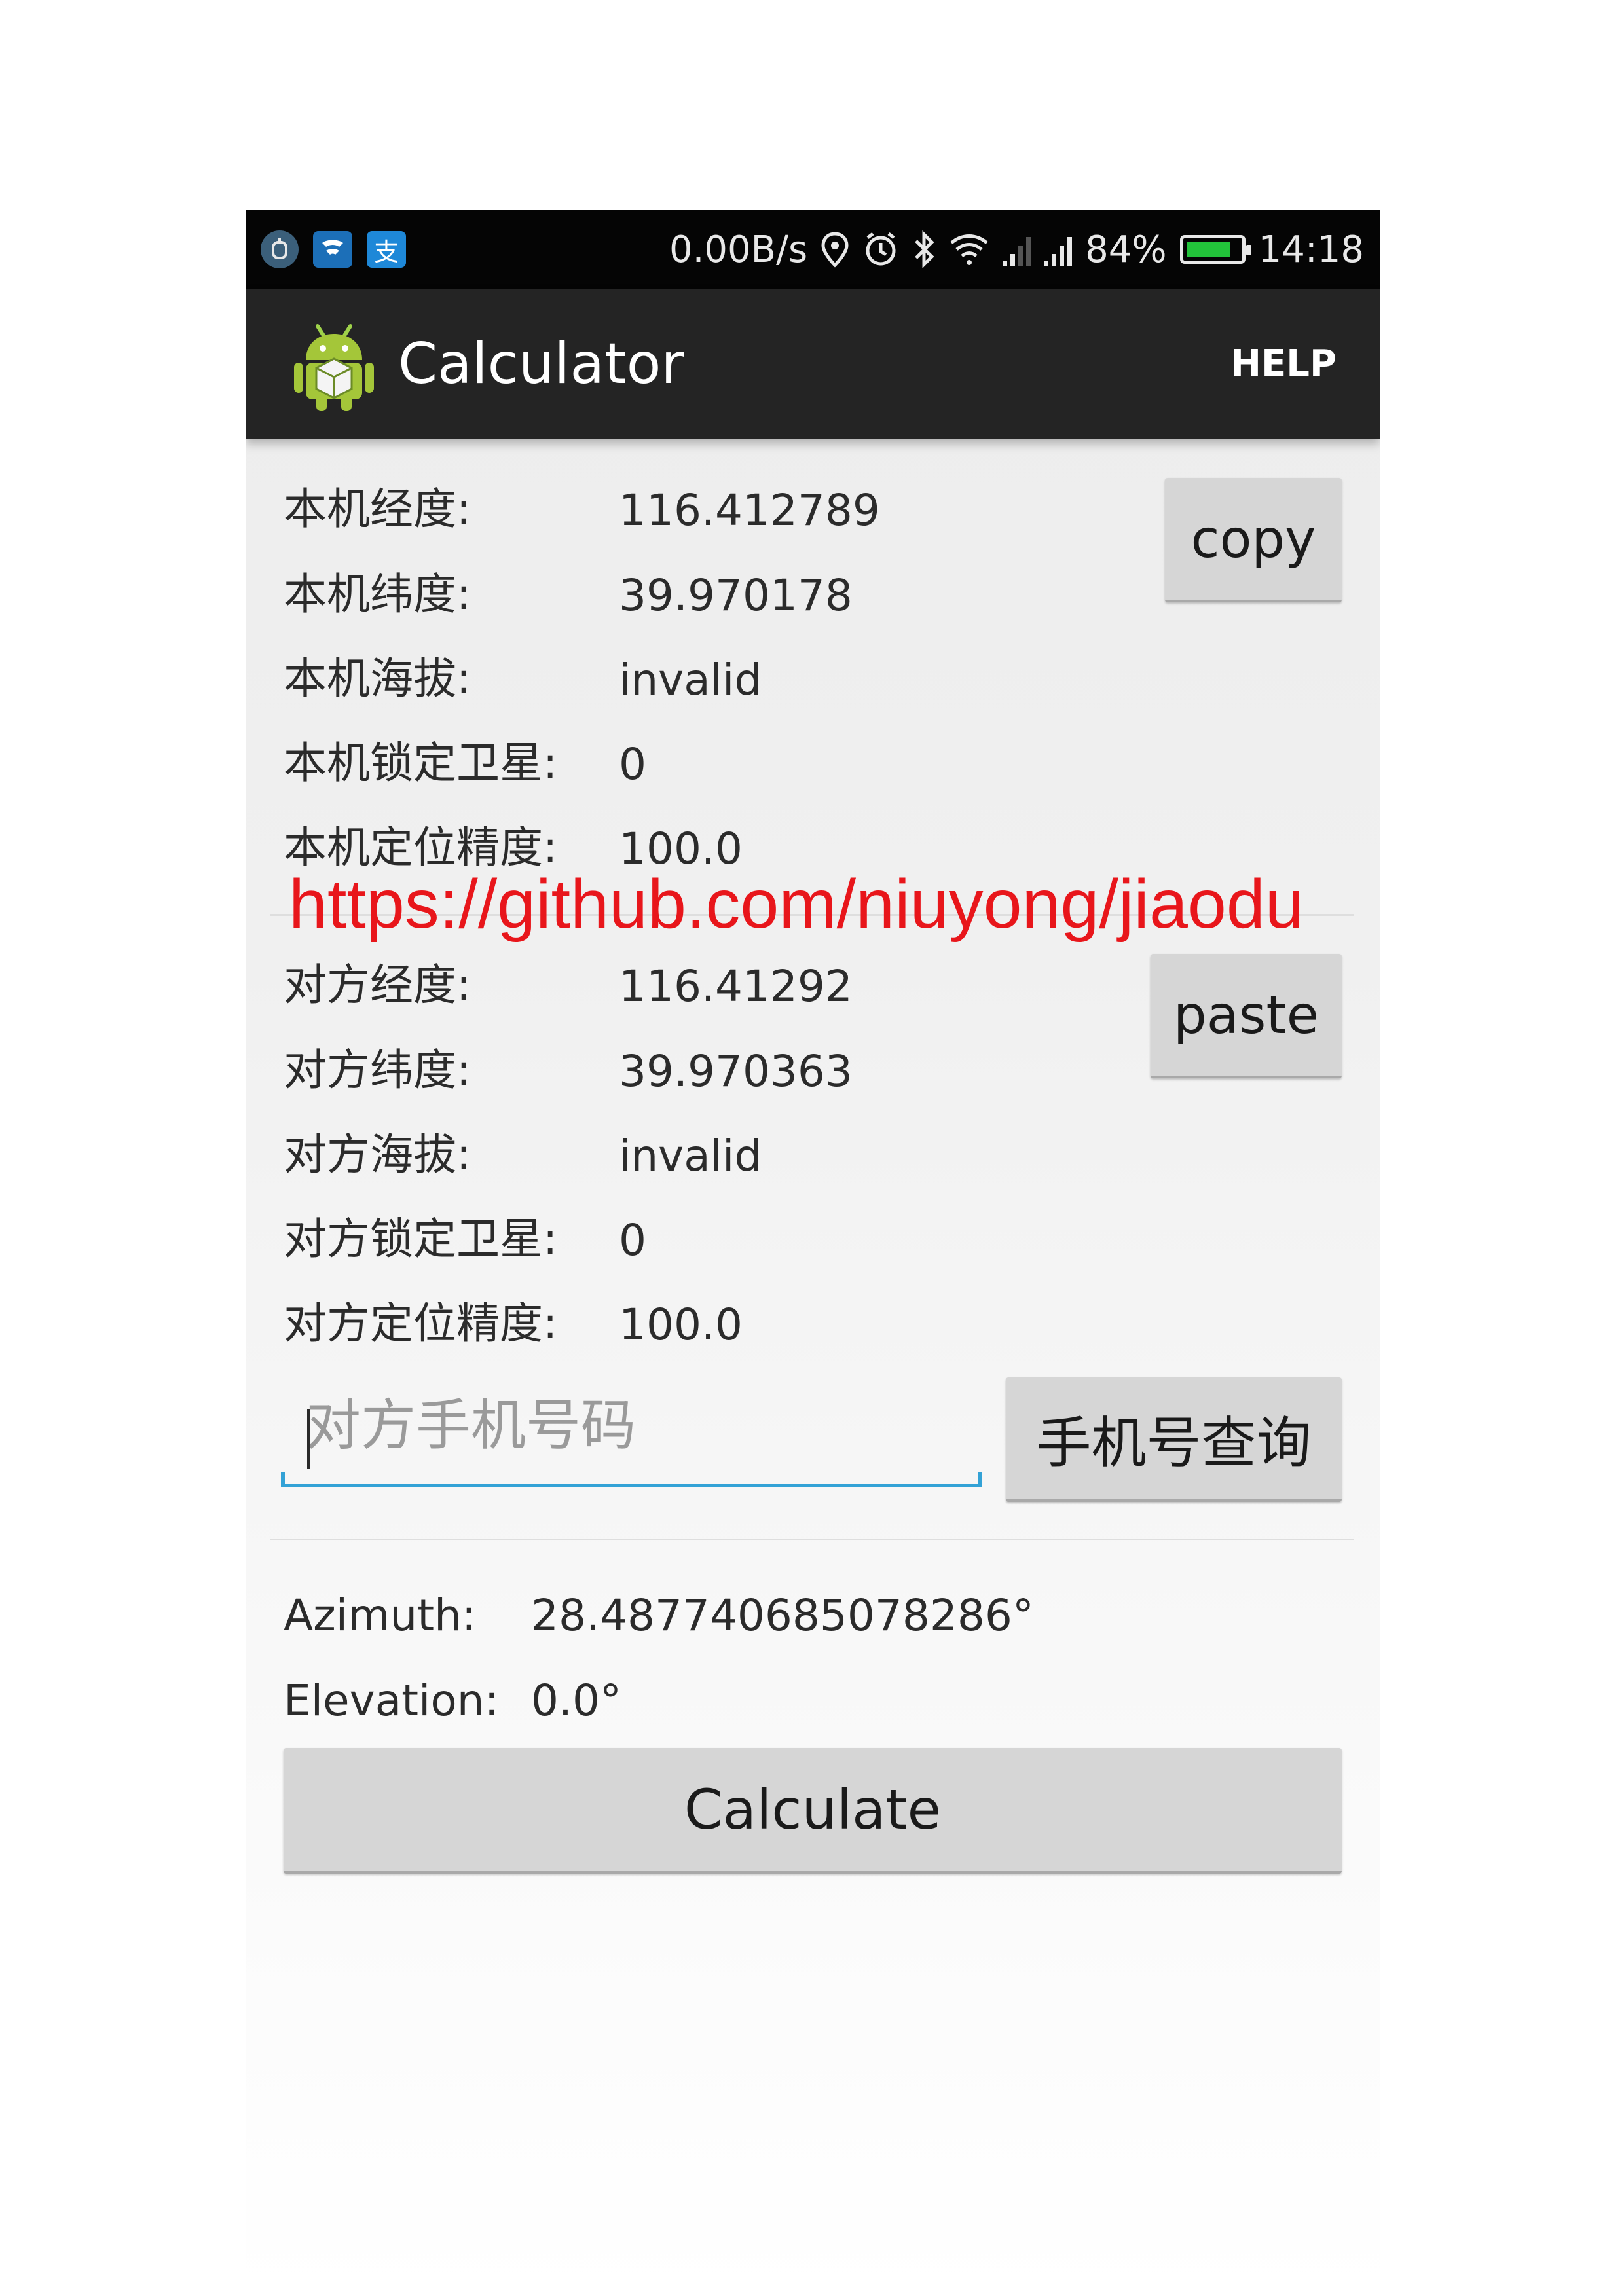  Describe the element at coordinates (421, 1323) in the screenshot. I see `peer-accuracy-label: 对方定位精度:` at that location.